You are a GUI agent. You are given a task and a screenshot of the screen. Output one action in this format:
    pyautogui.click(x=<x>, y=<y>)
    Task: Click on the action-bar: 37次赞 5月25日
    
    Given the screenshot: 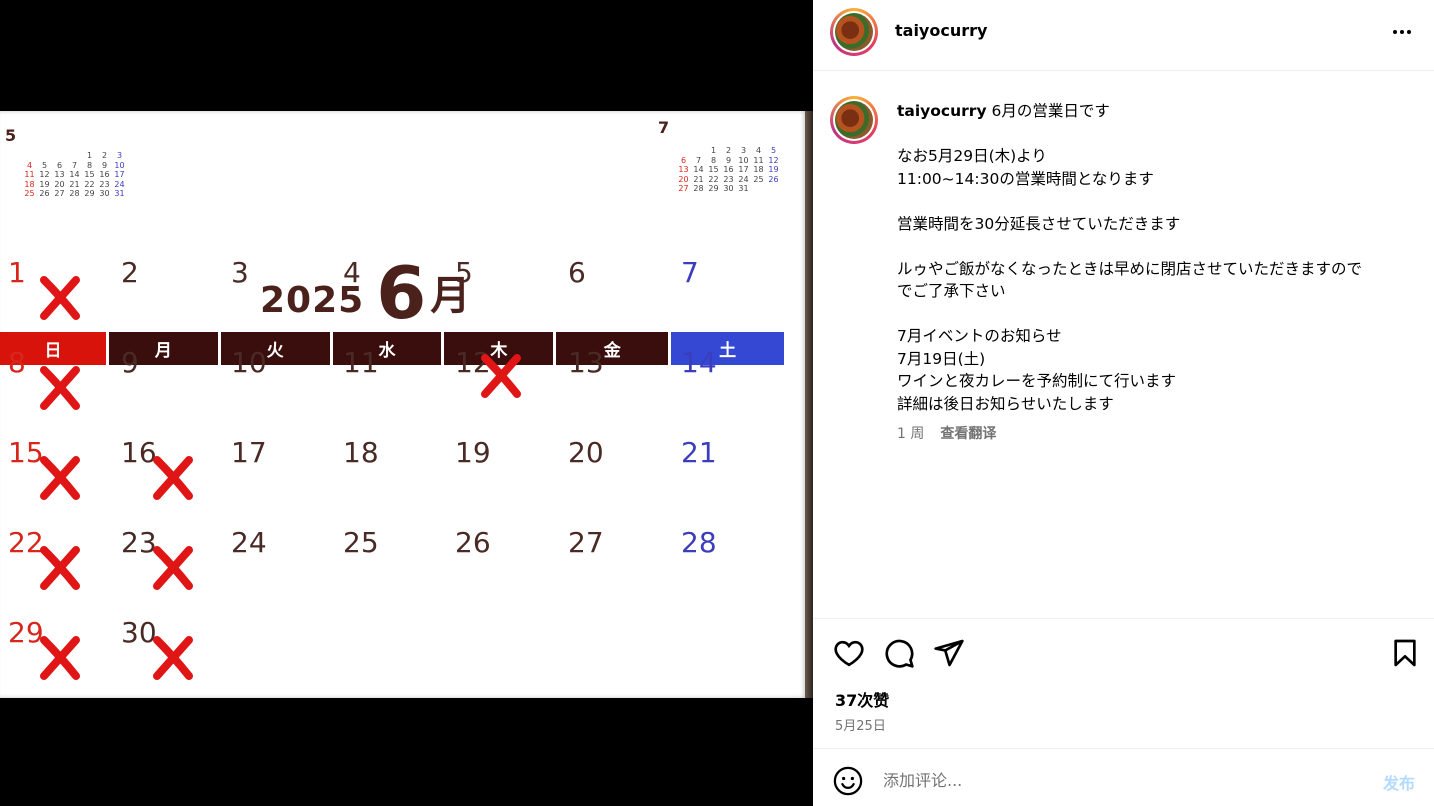 What is the action you would take?
    pyautogui.click(x=1123, y=683)
    